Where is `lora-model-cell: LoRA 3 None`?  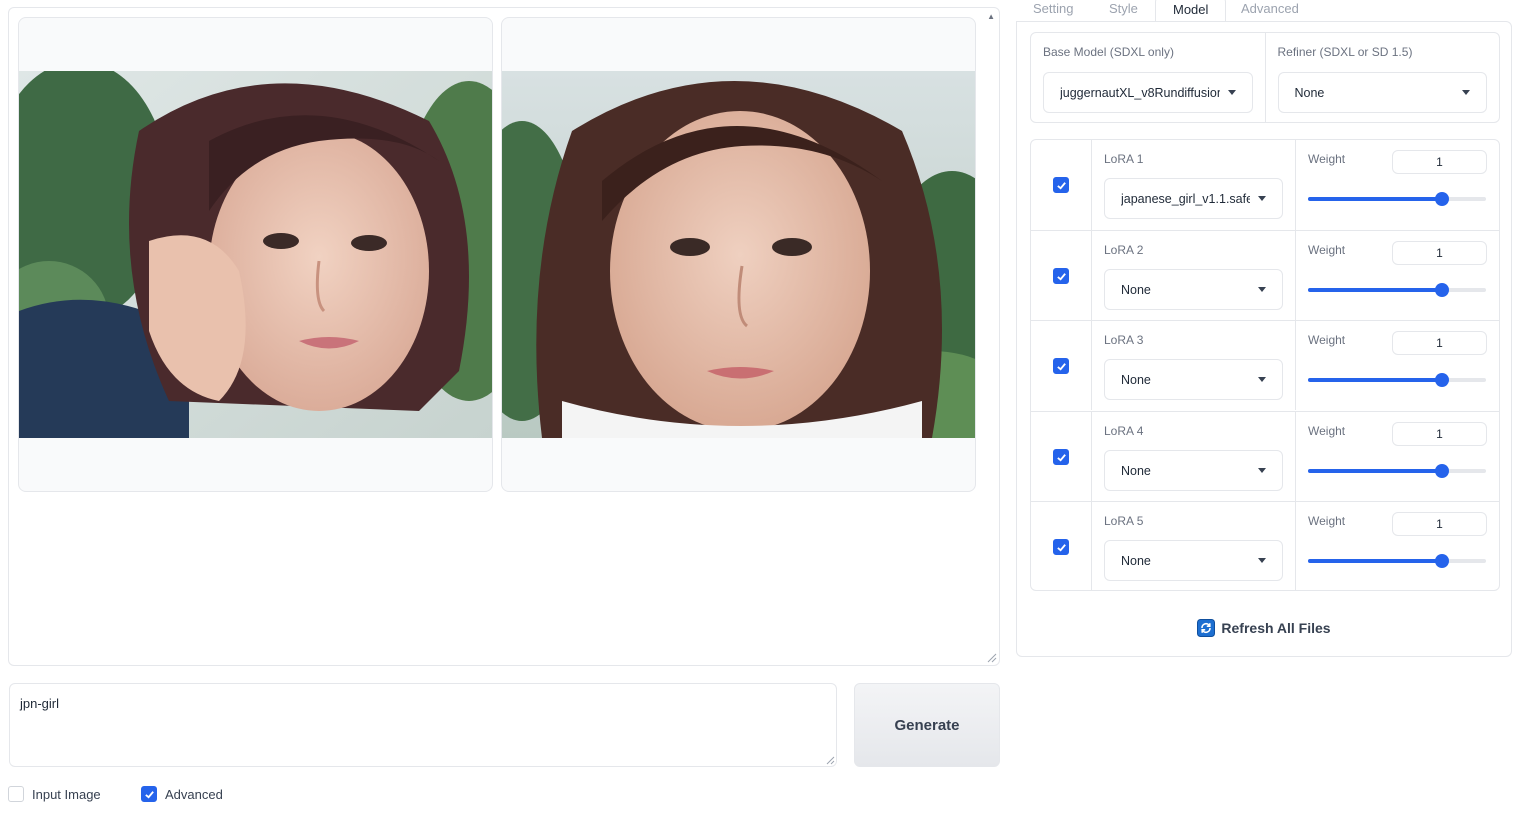
lora-model-cell: LoRA 3 None is located at coordinates (1194, 365).